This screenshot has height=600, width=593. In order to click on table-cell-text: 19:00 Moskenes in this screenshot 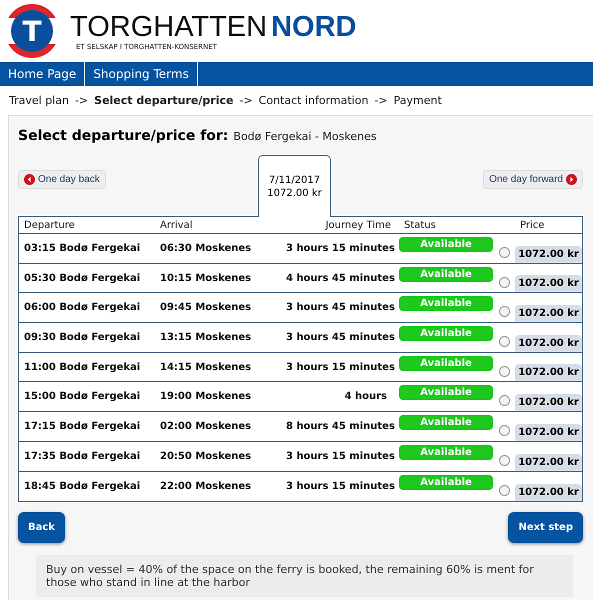, I will do `click(205, 396)`.